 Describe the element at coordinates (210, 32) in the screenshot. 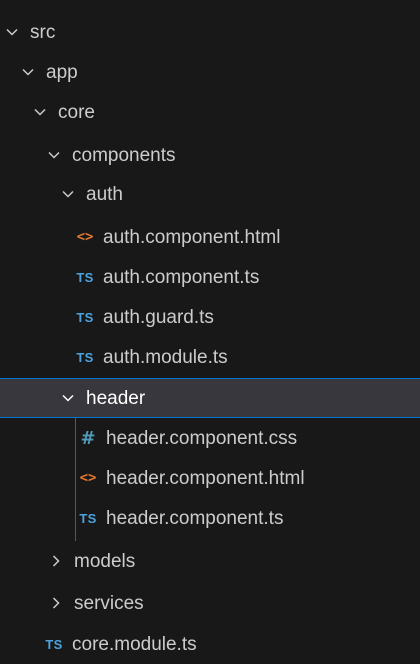

I see `tree-folder-src: src` at that location.